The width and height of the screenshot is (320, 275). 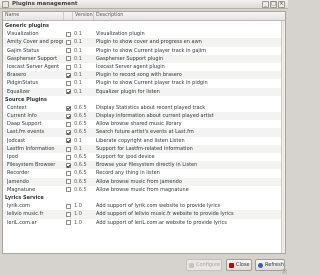 I want to click on plugin-name: Visualization, so click(x=23, y=34).